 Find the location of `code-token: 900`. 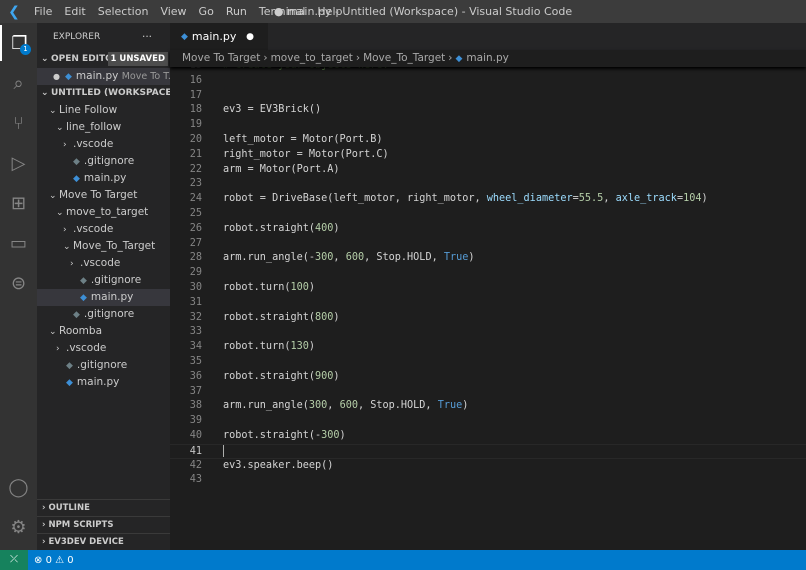

code-token: 900 is located at coordinates (324, 376).